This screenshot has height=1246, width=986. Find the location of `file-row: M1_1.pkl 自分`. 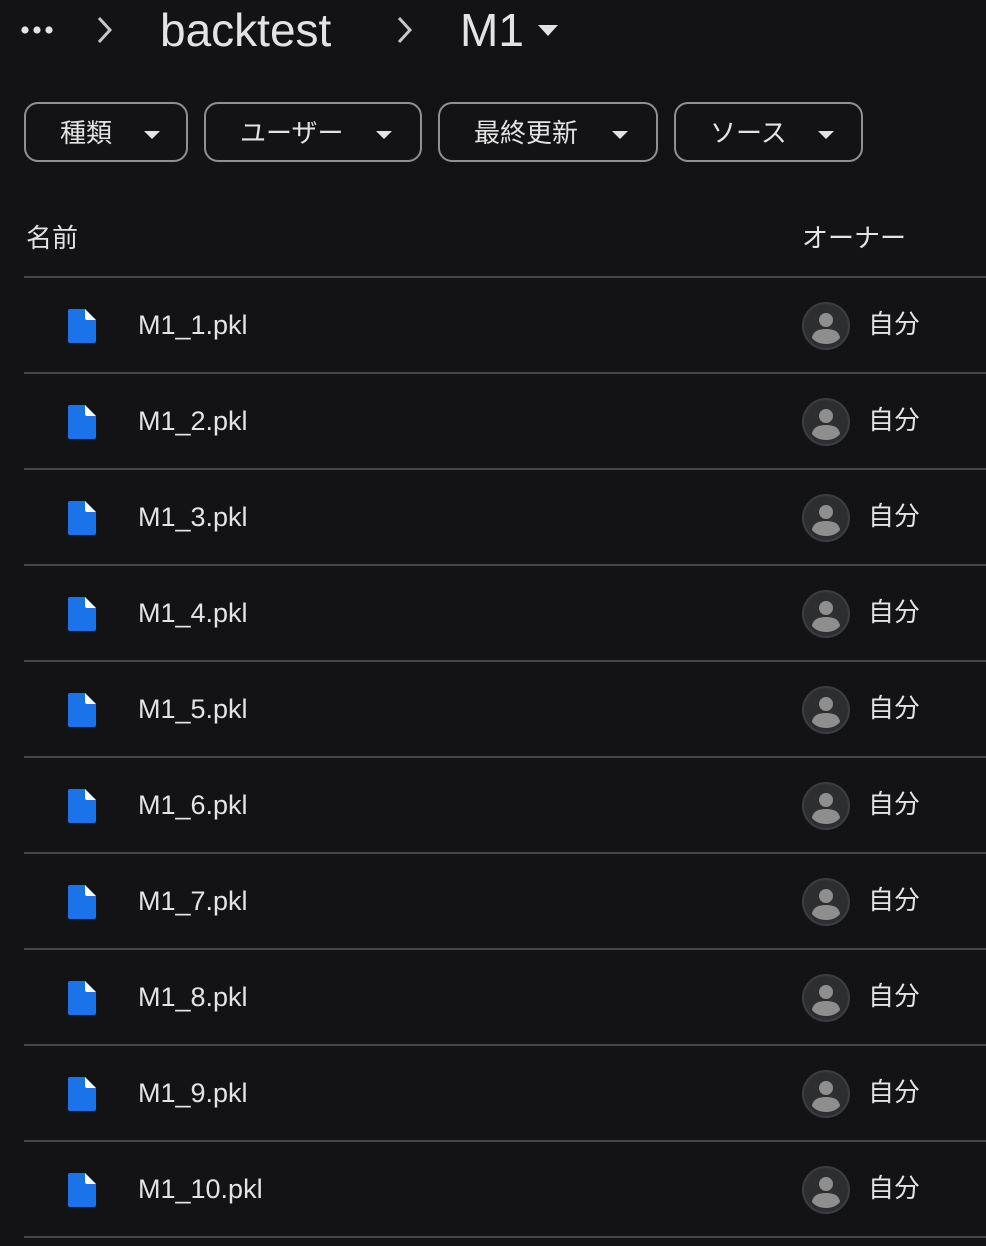

file-row: M1_1.pkl 自分 is located at coordinates (493, 326).